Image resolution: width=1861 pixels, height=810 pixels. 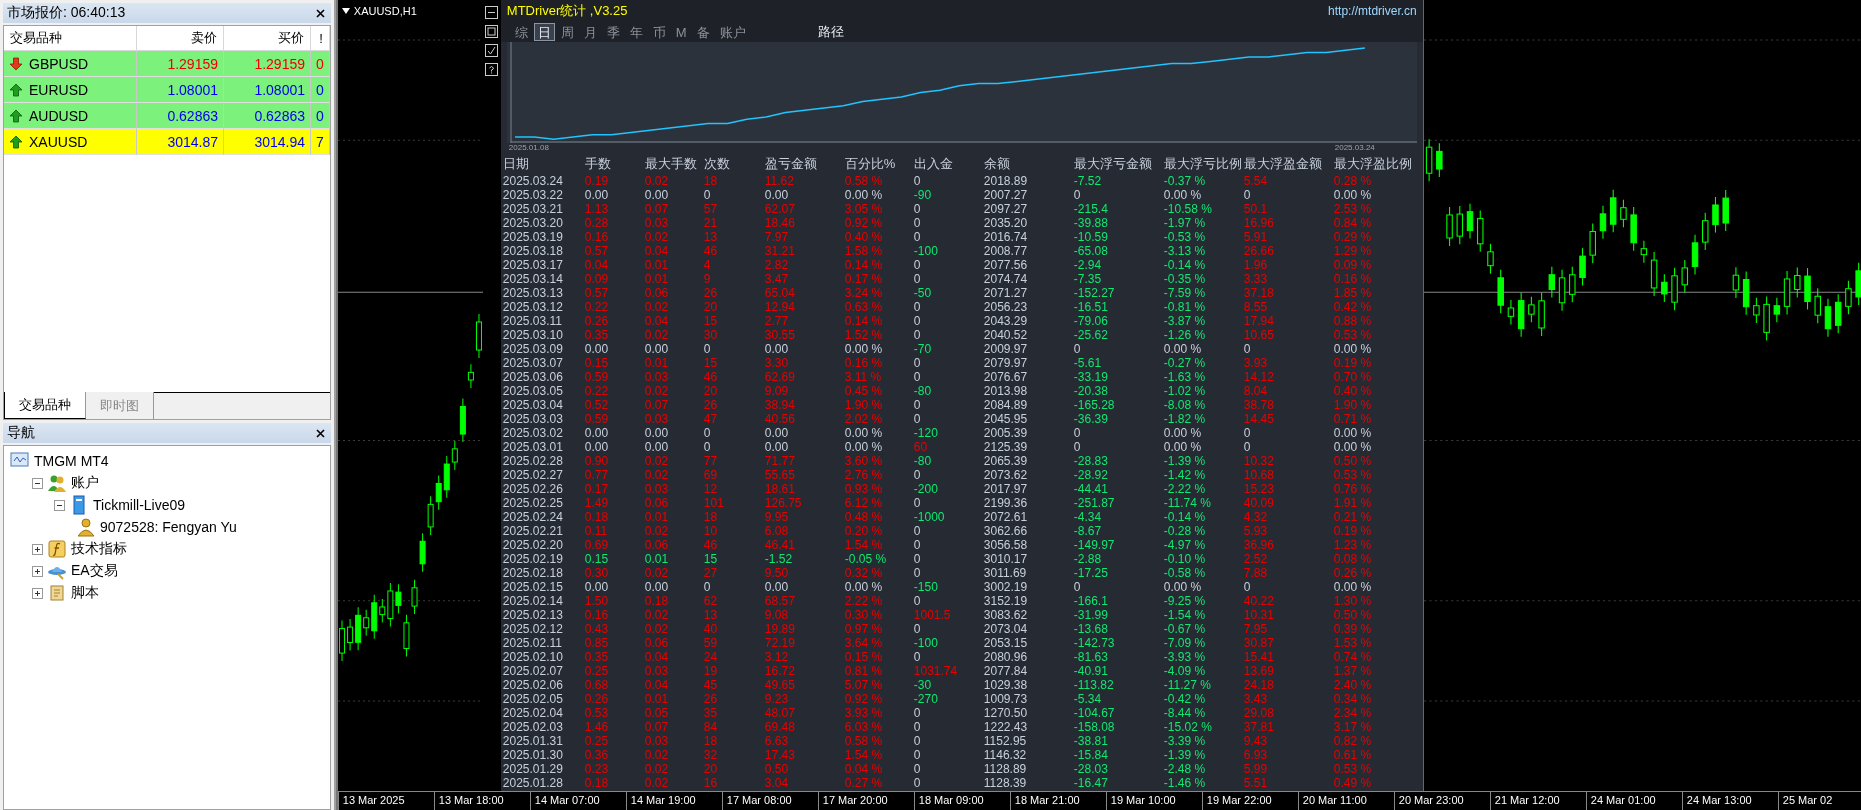 I want to click on period-tab: 账户, so click(x=732, y=32).